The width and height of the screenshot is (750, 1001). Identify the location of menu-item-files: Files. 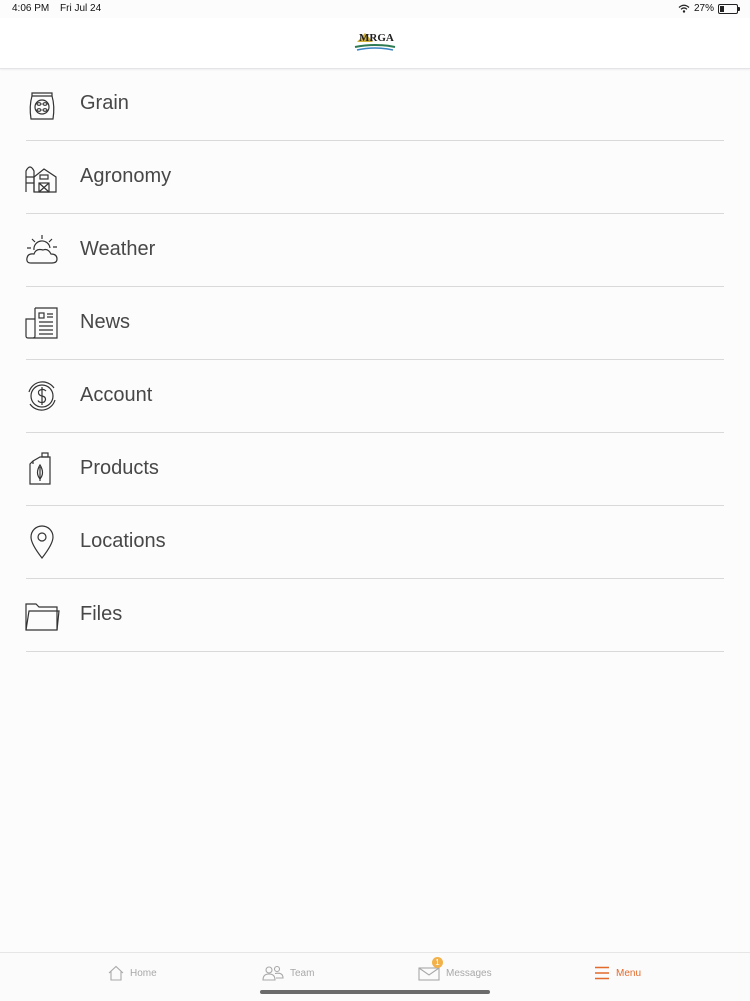
(374, 615).